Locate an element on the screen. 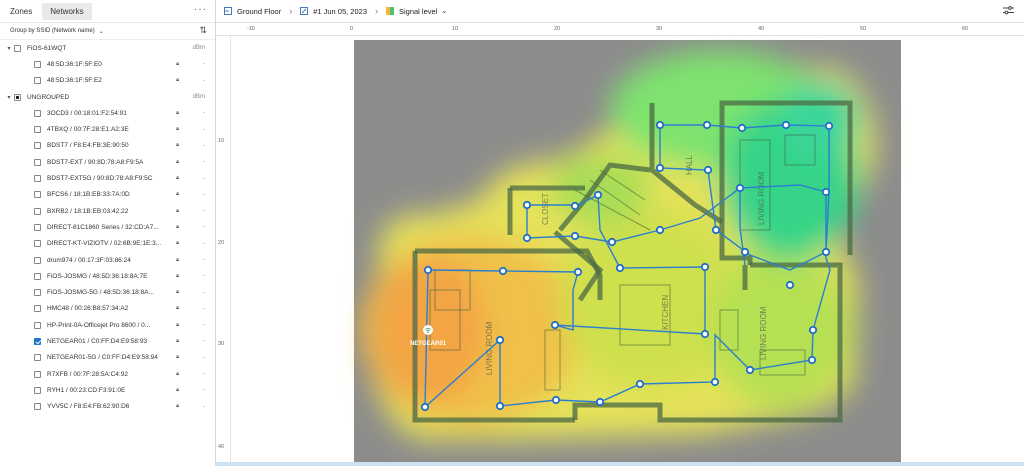 Image resolution: width=1024 pixels, height=466 pixels. network-row: BFCS6 / 18:1B:EB:33:7A:0D 🔒︎ - is located at coordinates (107, 195).